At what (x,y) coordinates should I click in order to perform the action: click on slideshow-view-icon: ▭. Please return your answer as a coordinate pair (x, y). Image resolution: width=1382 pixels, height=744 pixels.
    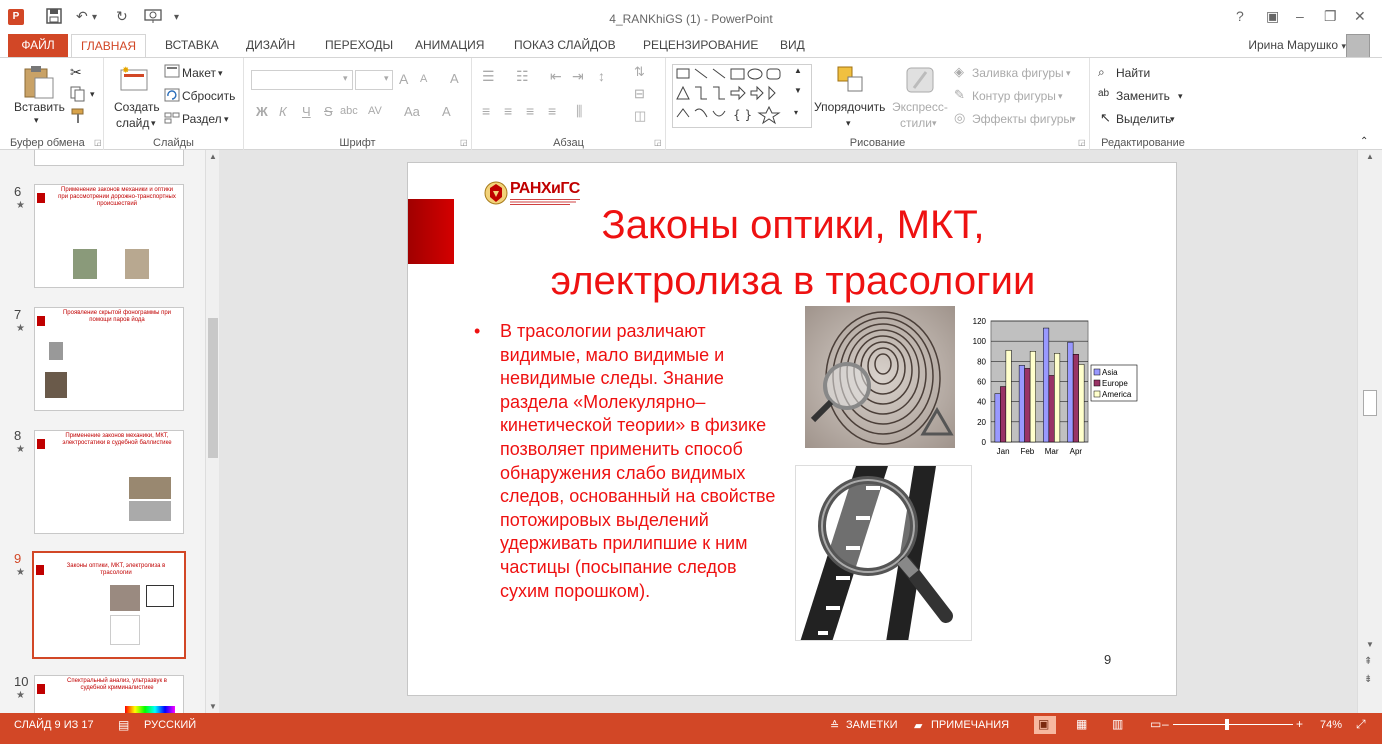
    Looking at the image, I should click on (1155, 724).